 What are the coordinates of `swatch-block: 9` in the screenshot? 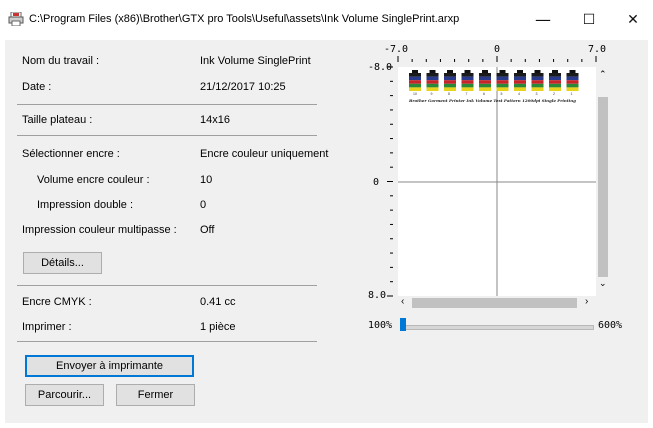 It's located at (432, 83).